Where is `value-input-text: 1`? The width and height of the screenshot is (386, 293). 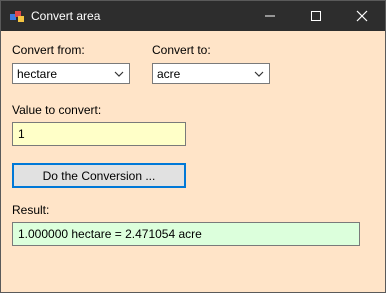 value-input-text: 1 is located at coordinates (21, 134).